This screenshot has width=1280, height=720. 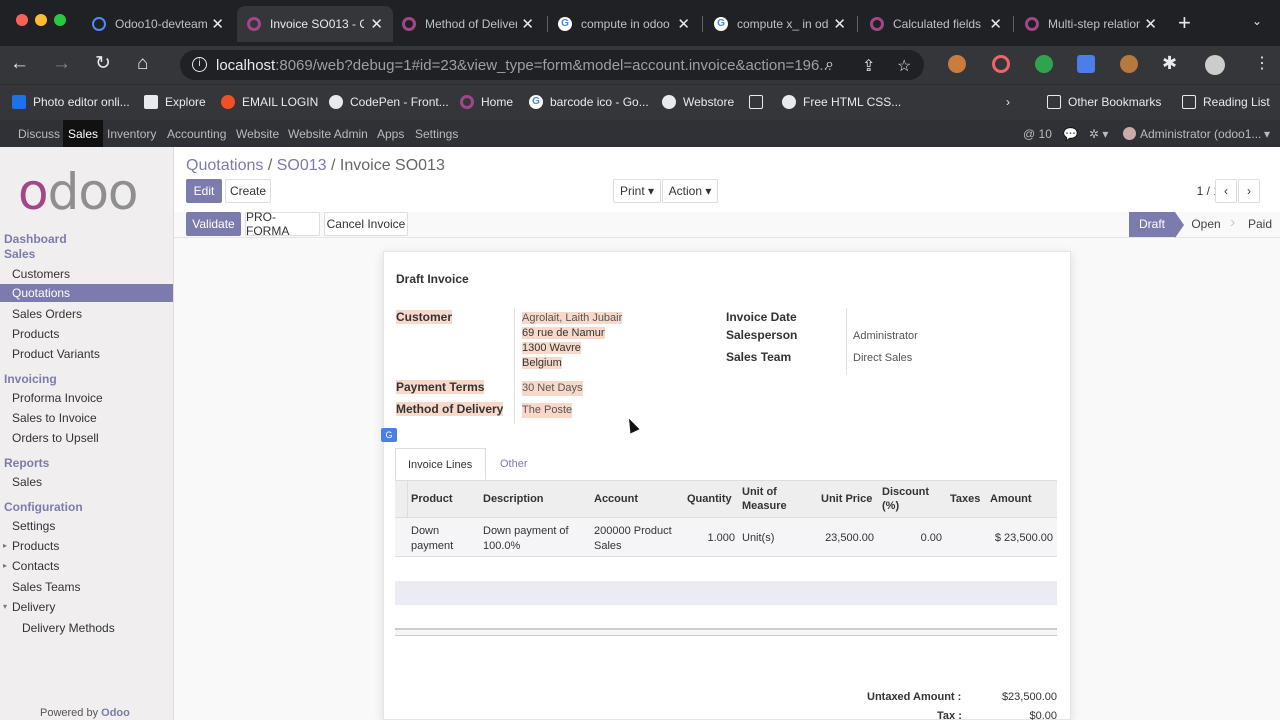 What do you see at coordinates (175, 102) in the screenshot?
I see `bookmark-item: Explore` at bounding box center [175, 102].